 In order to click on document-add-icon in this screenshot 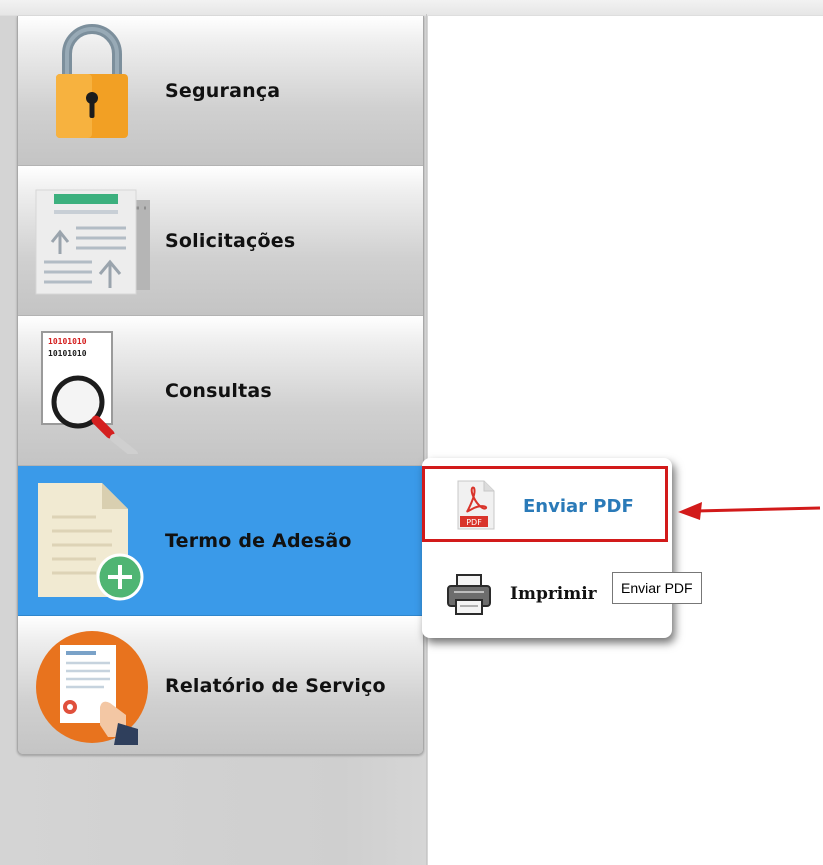, I will do `click(91, 542)`.